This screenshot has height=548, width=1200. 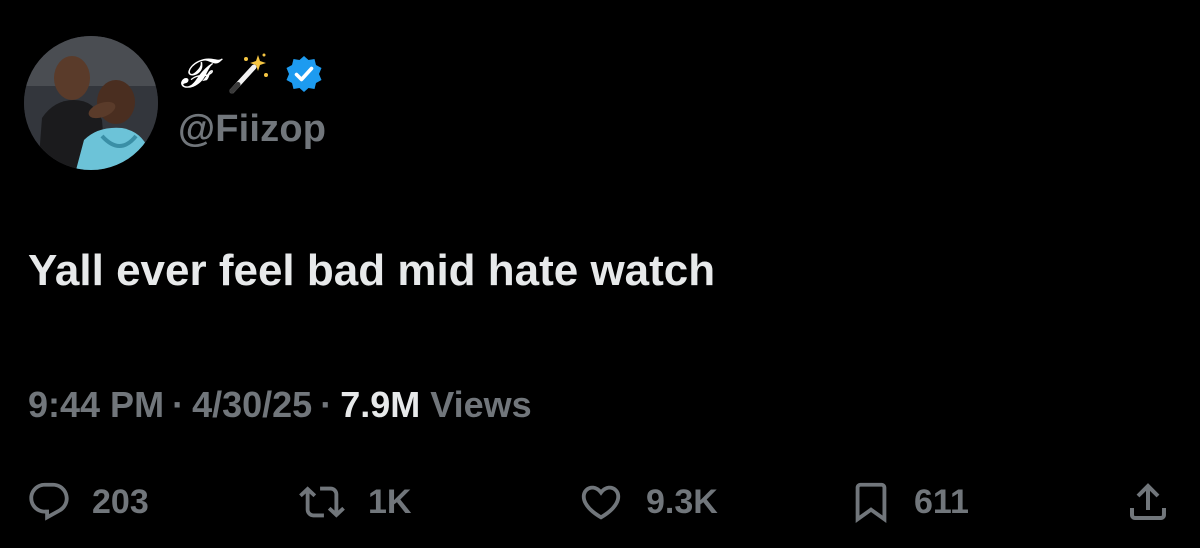 I want to click on tweet-date: 4/30/25, so click(x=252, y=405).